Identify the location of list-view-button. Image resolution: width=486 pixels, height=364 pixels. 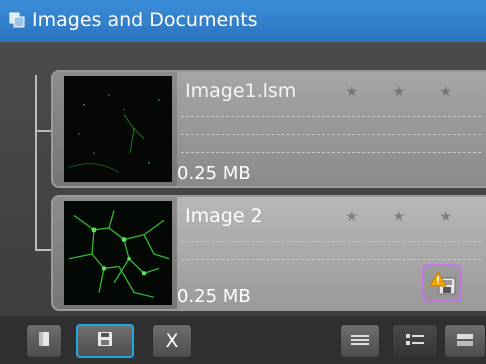
(360, 341).